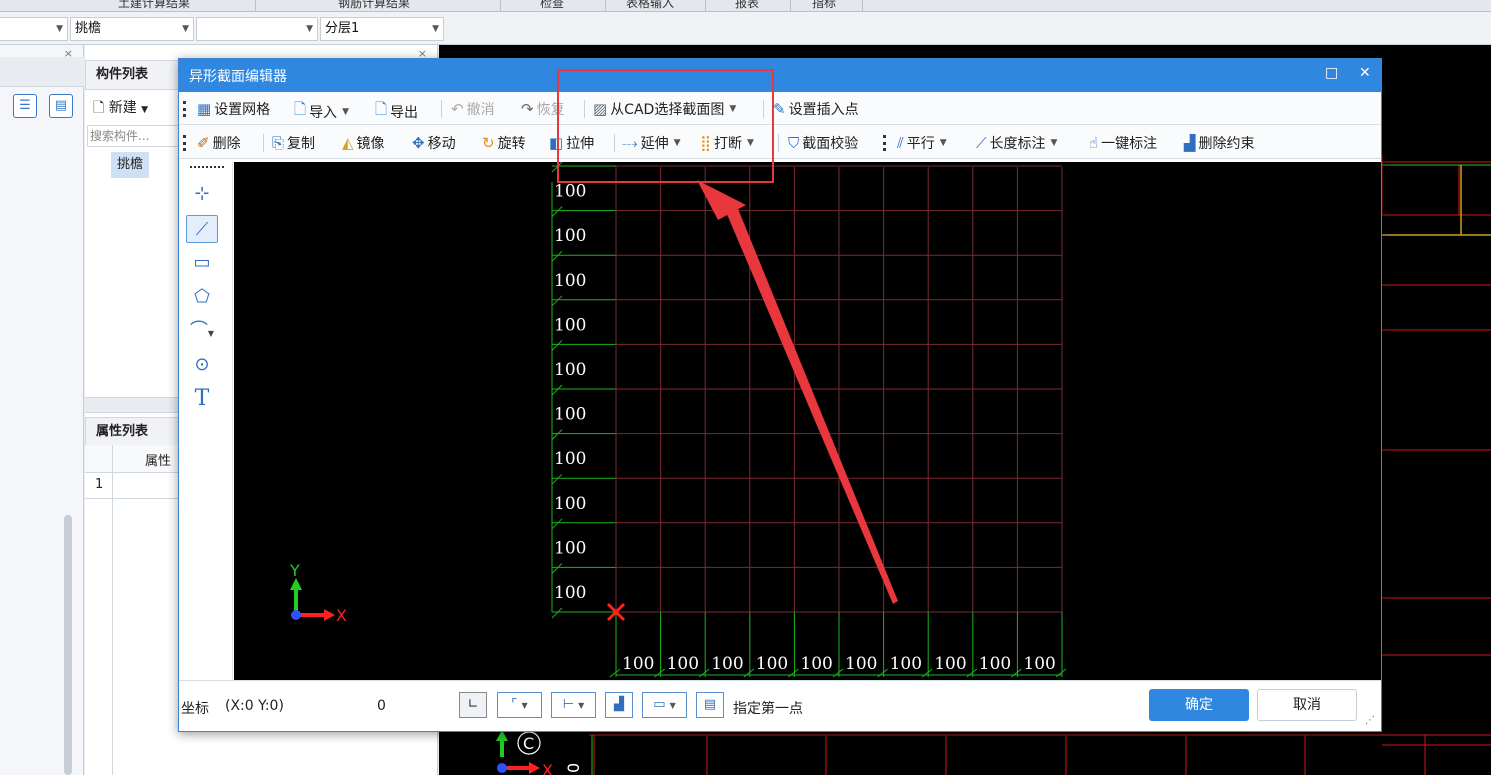  Describe the element at coordinates (34, 29) in the screenshot. I see `floor-select: ▼` at that location.